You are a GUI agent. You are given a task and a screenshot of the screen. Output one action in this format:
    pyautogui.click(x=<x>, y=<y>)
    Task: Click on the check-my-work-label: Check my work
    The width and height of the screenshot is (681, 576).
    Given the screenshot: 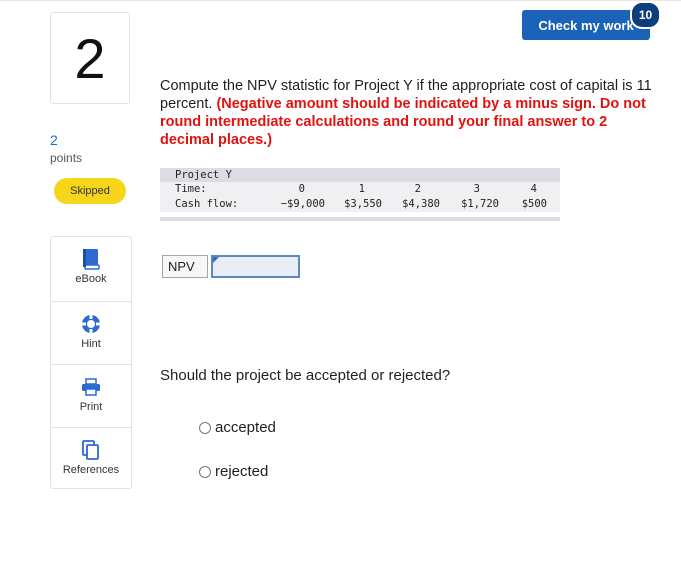 What is the action you would take?
    pyautogui.click(x=586, y=25)
    